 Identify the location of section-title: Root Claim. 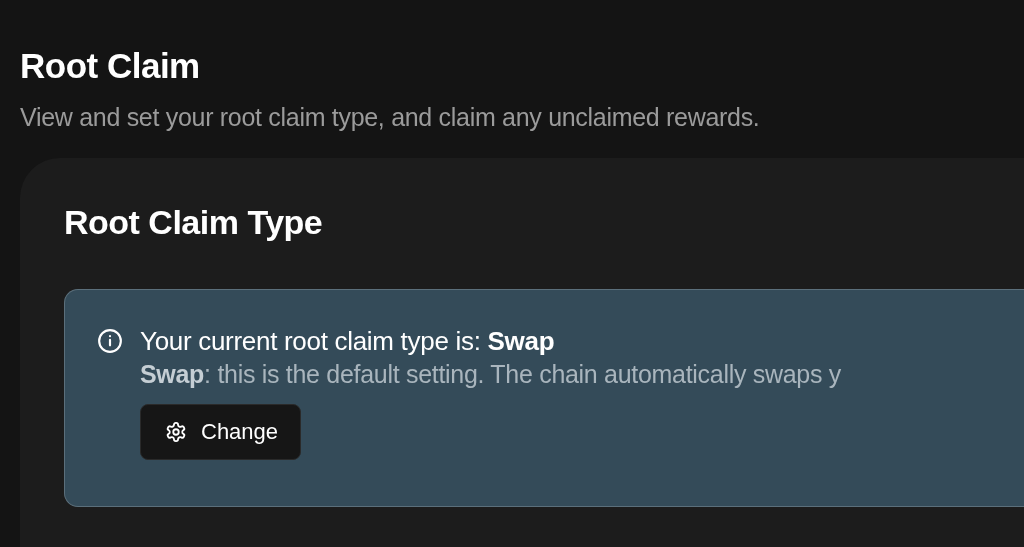
(110, 66).